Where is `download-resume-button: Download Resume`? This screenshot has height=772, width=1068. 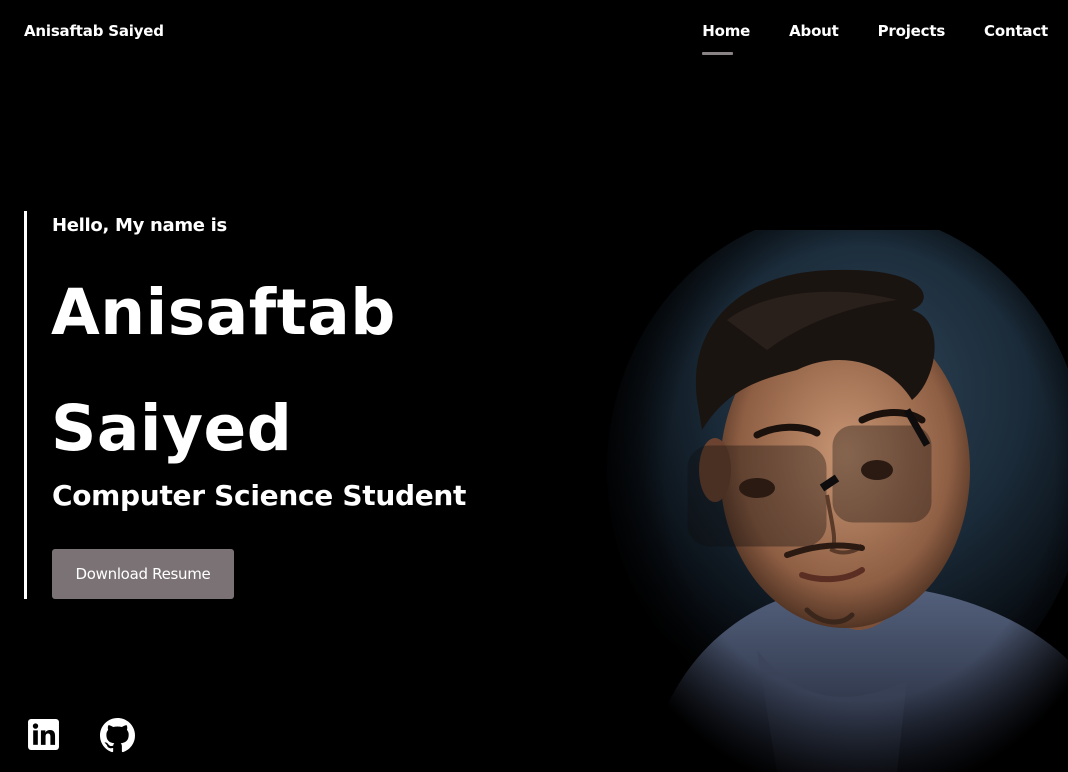 download-resume-button: Download Resume is located at coordinates (143, 574).